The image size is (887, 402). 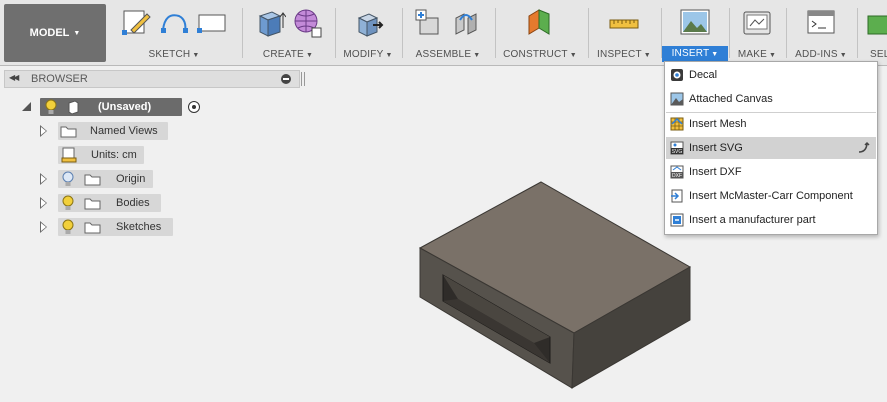 I want to click on svg-icon: SVG, so click(x=677, y=148).